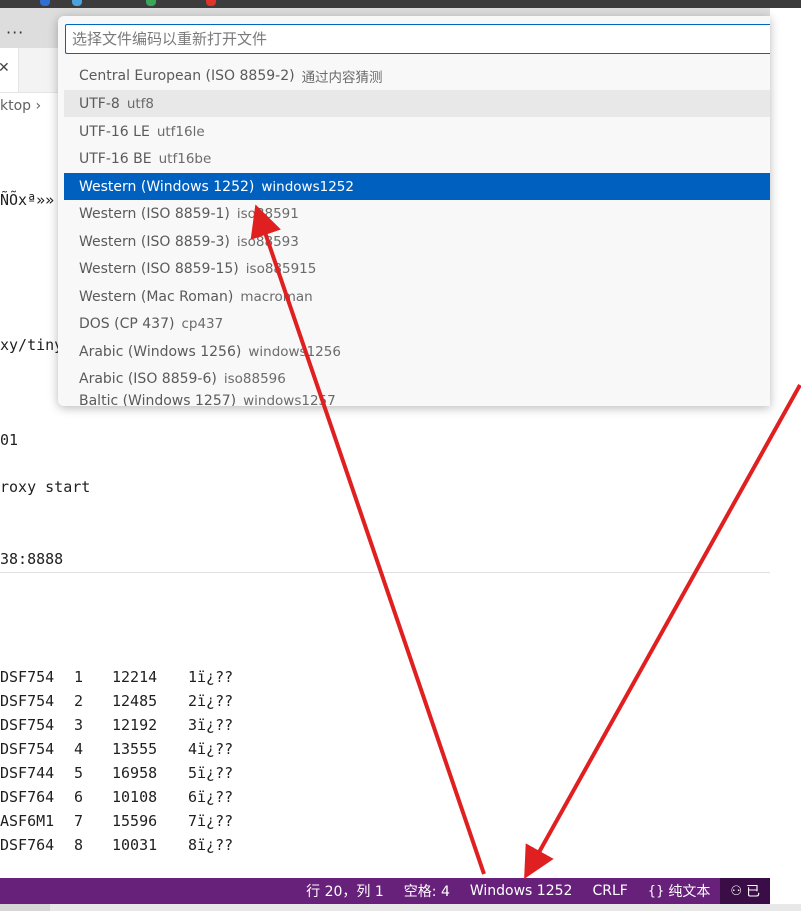  Describe the element at coordinates (417, 378) in the screenshot. I see `encoding-option: Arabic (ISO 8859-6) iso88596` at that location.